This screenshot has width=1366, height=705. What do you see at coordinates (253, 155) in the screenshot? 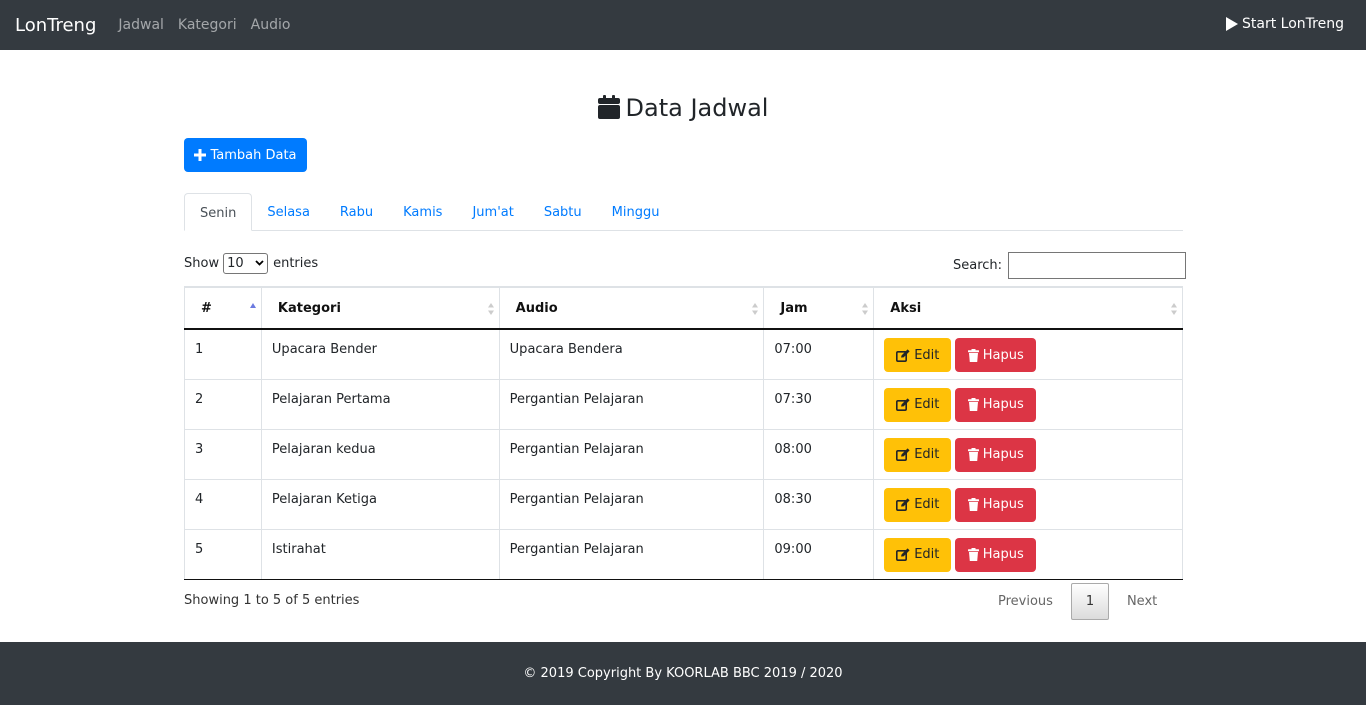
I see `add-data-label: Tambah Data` at bounding box center [253, 155].